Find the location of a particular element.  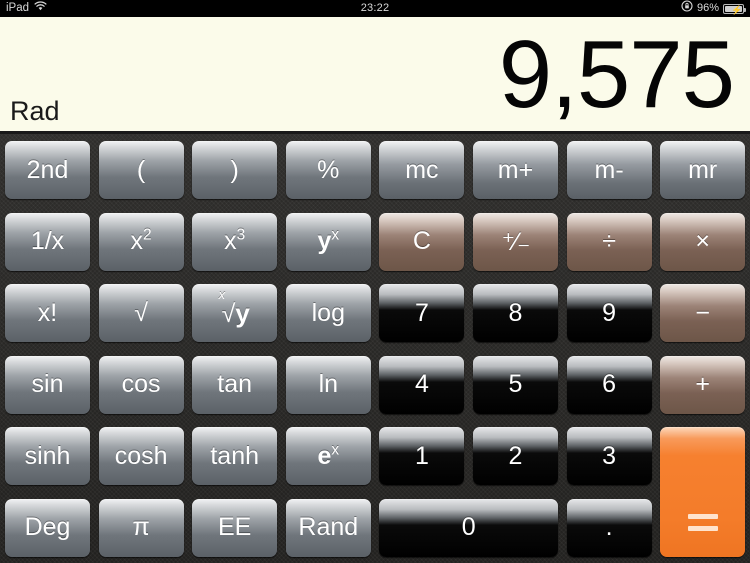

key-5: 5 is located at coordinates (515, 384).